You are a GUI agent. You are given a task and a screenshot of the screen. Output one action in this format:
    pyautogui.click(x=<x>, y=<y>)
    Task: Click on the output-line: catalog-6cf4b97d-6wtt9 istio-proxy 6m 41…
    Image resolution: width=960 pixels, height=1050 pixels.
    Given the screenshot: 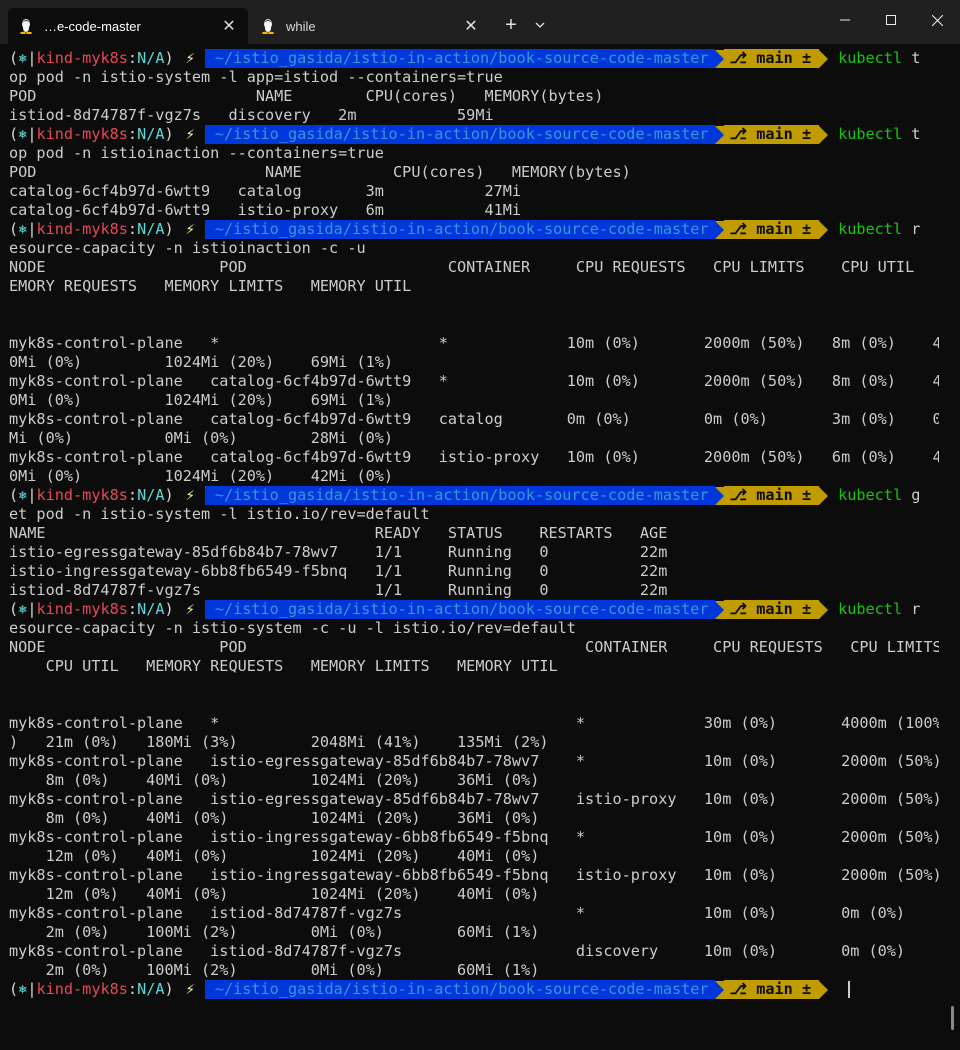 What is the action you would take?
    pyautogui.click(x=265, y=210)
    